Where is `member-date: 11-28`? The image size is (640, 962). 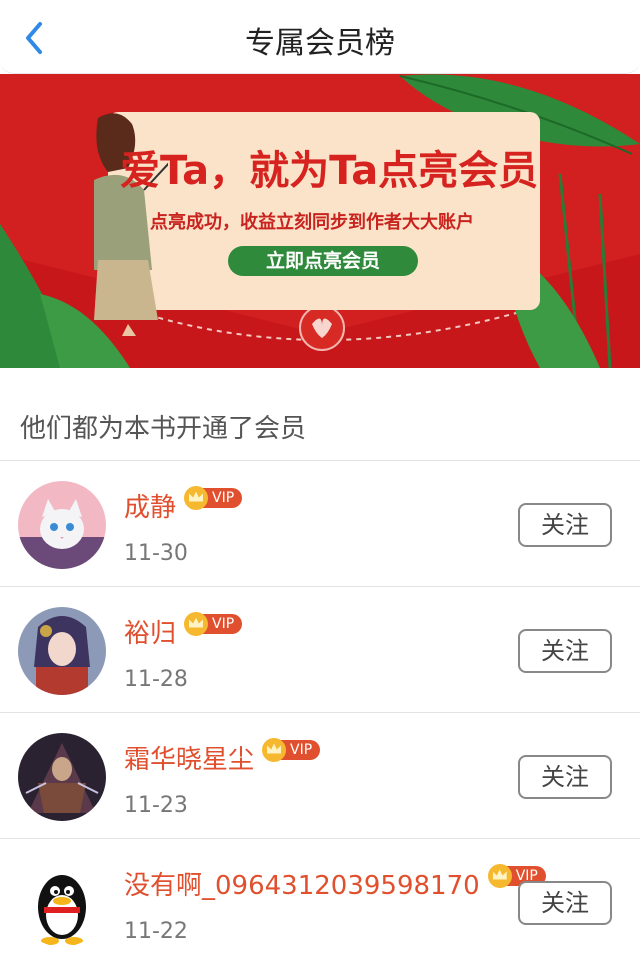 member-date: 11-28 is located at coordinates (156, 679).